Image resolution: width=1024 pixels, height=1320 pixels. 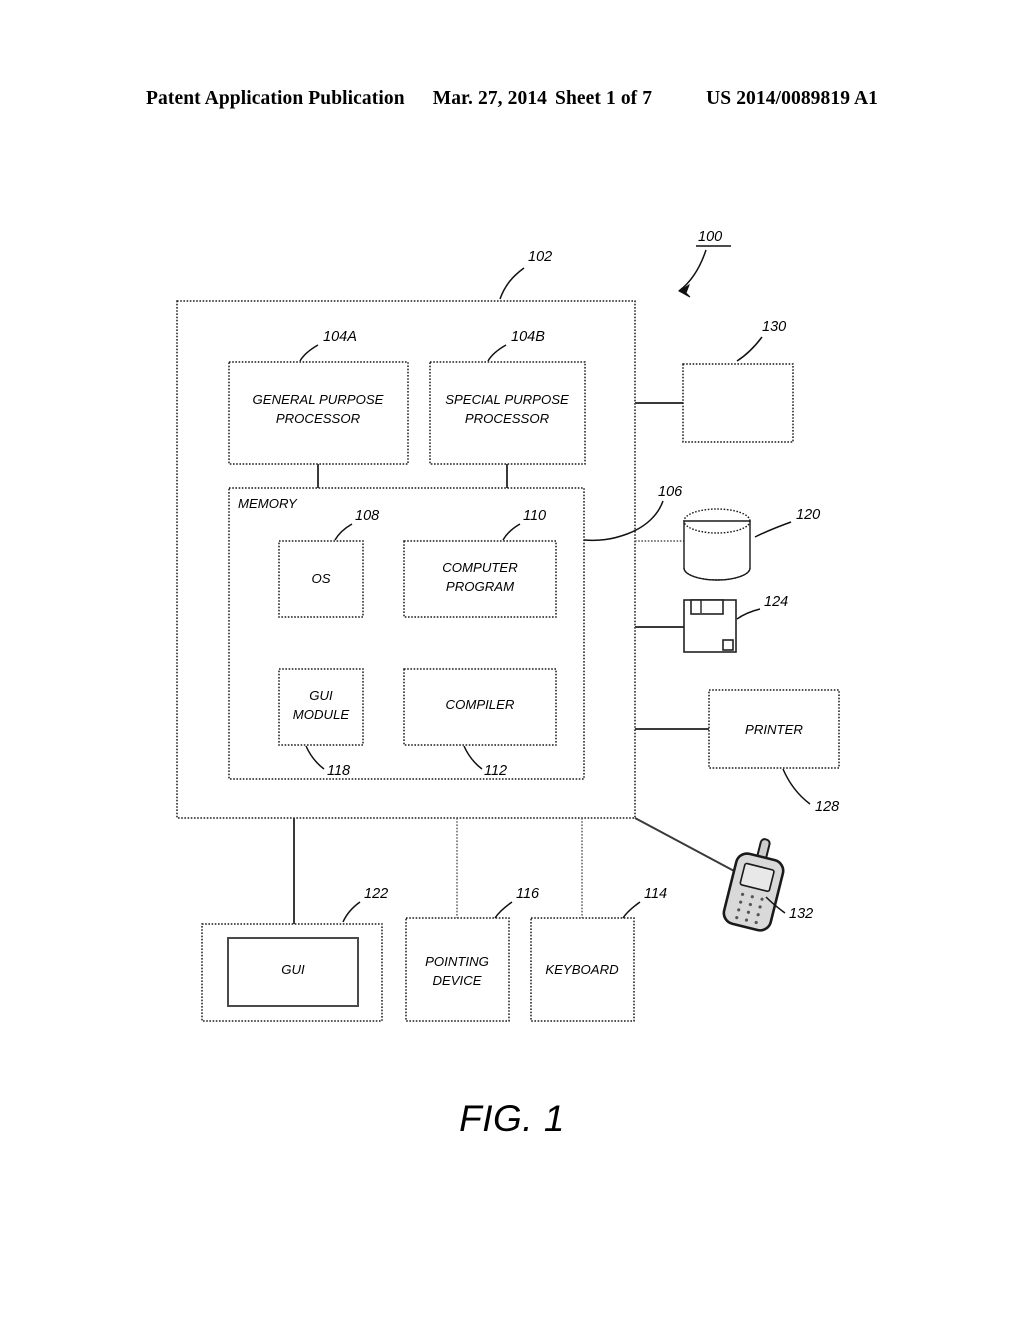 What do you see at coordinates (293, 969) in the screenshot?
I see `gui-label: GUI` at bounding box center [293, 969].